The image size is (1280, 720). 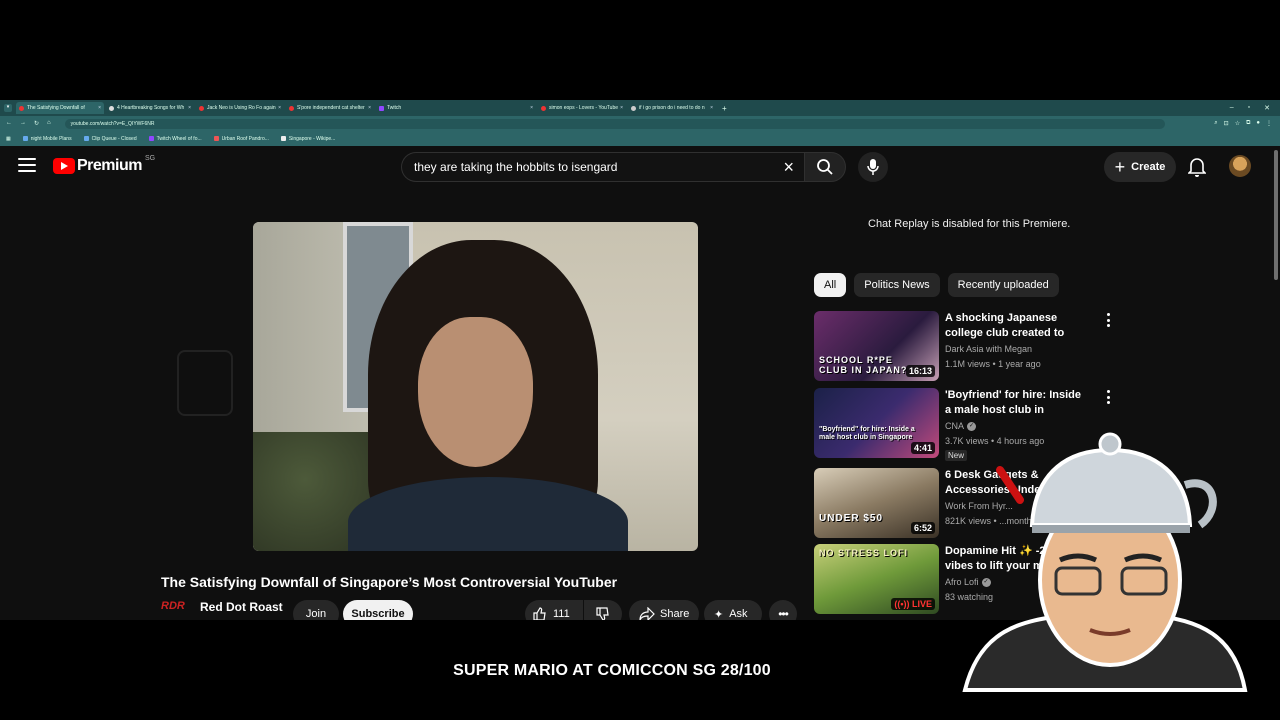 I want to click on chip-all: All, so click(x=830, y=285).